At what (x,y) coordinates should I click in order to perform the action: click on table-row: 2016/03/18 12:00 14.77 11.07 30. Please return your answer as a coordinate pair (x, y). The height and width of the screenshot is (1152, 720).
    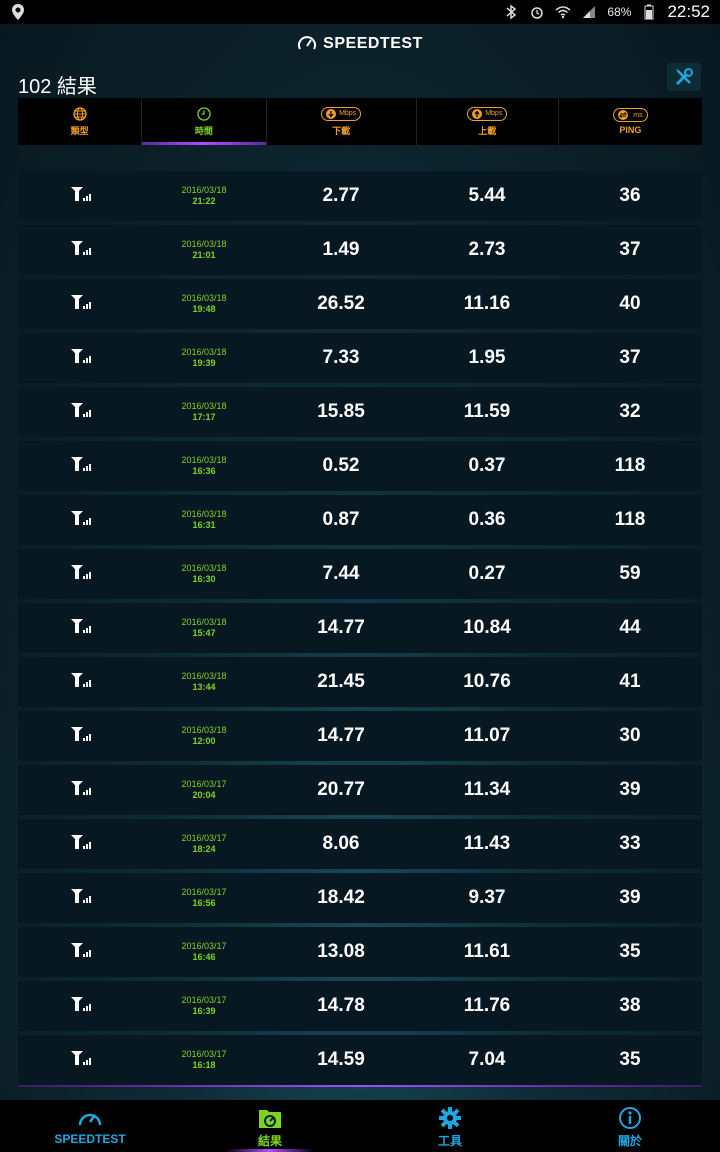
    Looking at the image, I should click on (360, 736).